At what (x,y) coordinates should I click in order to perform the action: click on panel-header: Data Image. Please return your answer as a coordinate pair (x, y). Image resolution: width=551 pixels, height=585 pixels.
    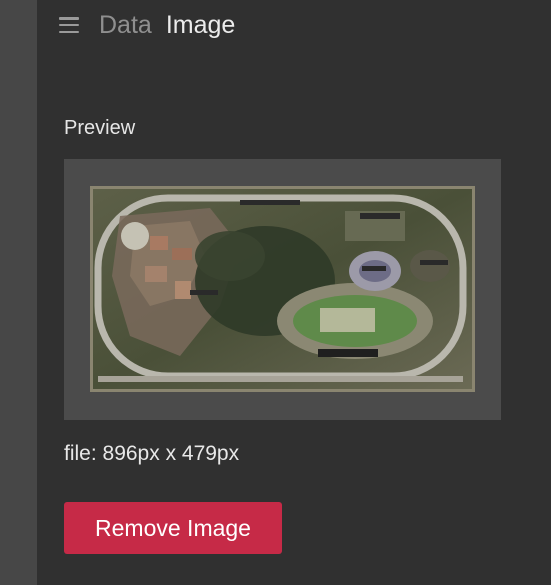
    Looking at the image, I should click on (147, 25).